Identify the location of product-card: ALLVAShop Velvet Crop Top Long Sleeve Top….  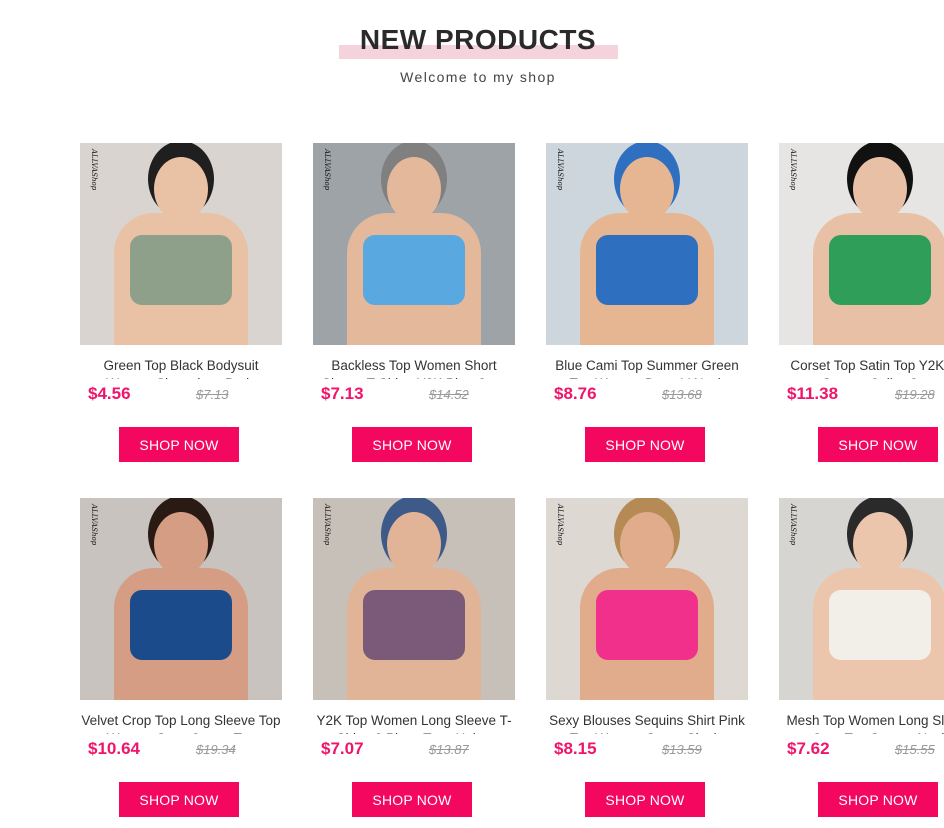
(181, 657).